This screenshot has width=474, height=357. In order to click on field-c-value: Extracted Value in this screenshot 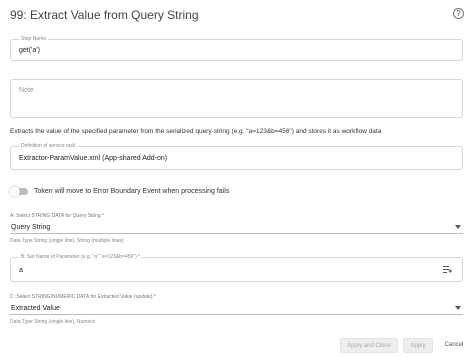, I will do `click(35, 308)`.